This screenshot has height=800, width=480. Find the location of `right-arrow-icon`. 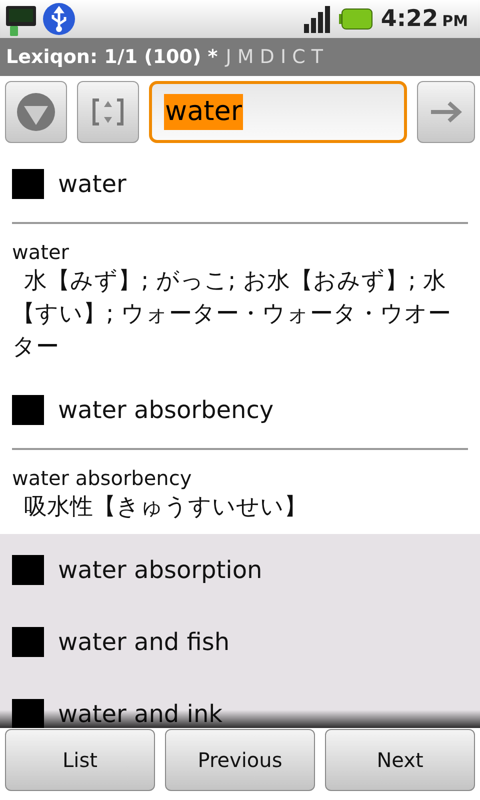

right-arrow-icon is located at coordinates (446, 112).